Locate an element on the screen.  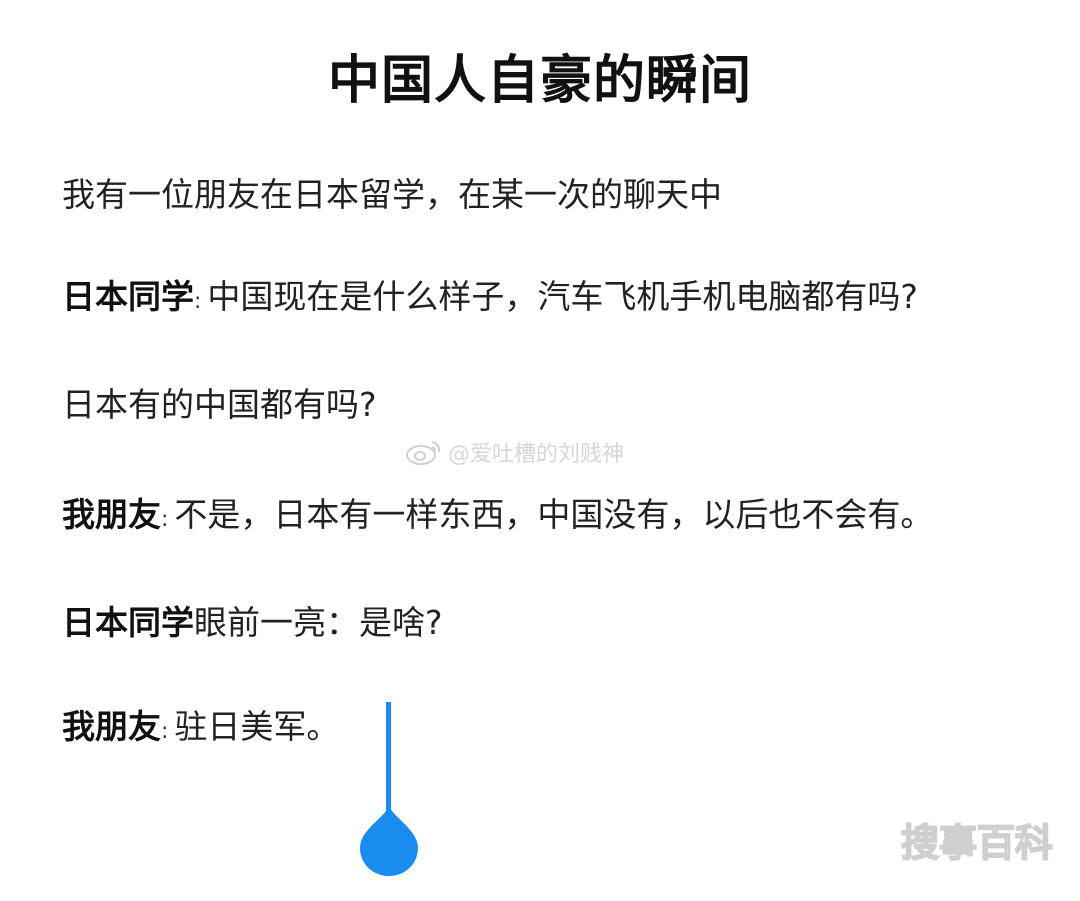
line-text: 驻日美军。 is located at coordinates (257, 726).